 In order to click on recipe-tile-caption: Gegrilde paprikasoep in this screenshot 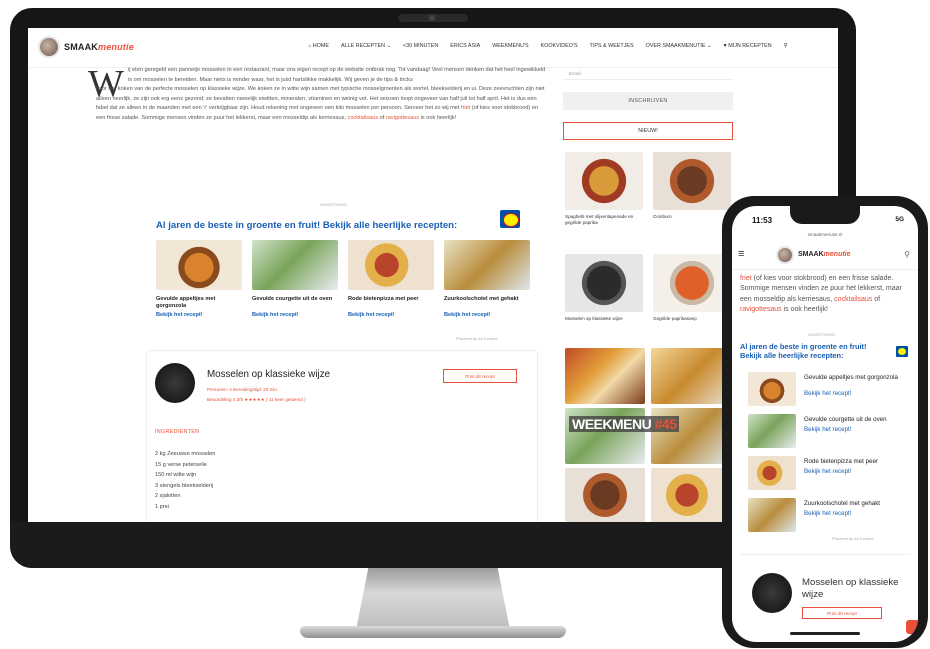, I will do `click(693, 319)`.